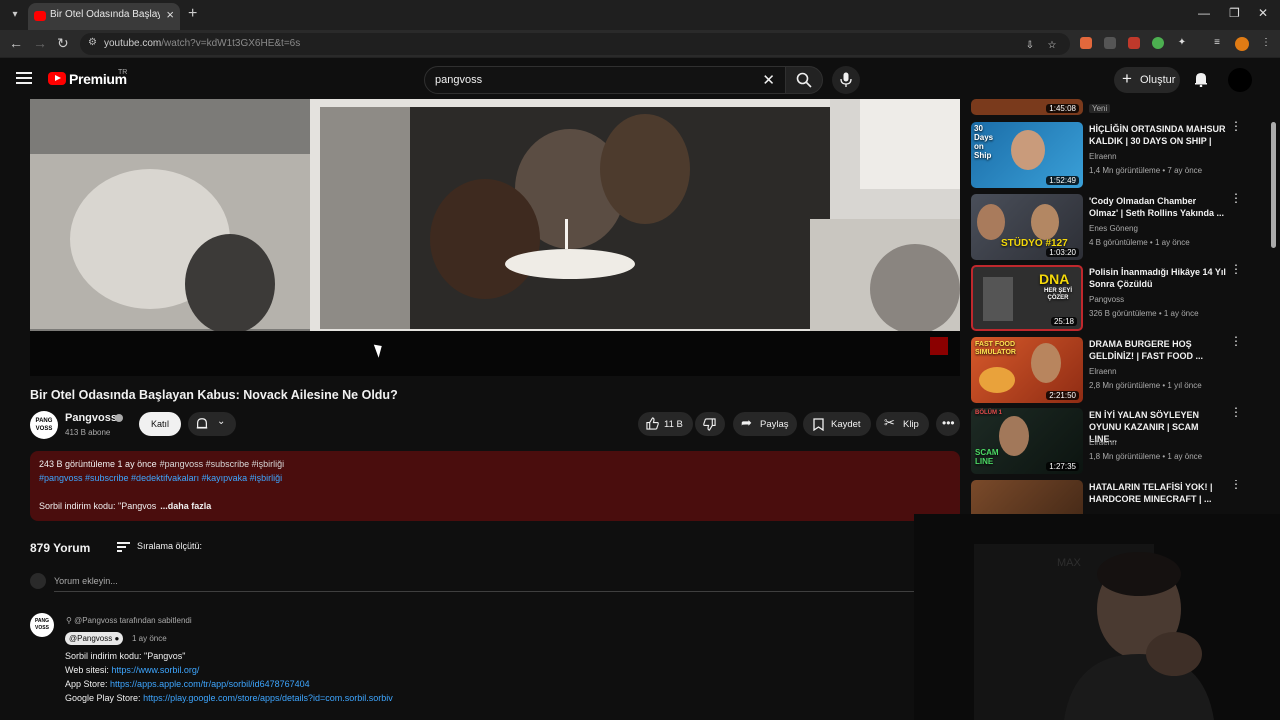  I want to click on video-thumbnail: 30 Days on Ship 1:52:49, so click(1027, 155).